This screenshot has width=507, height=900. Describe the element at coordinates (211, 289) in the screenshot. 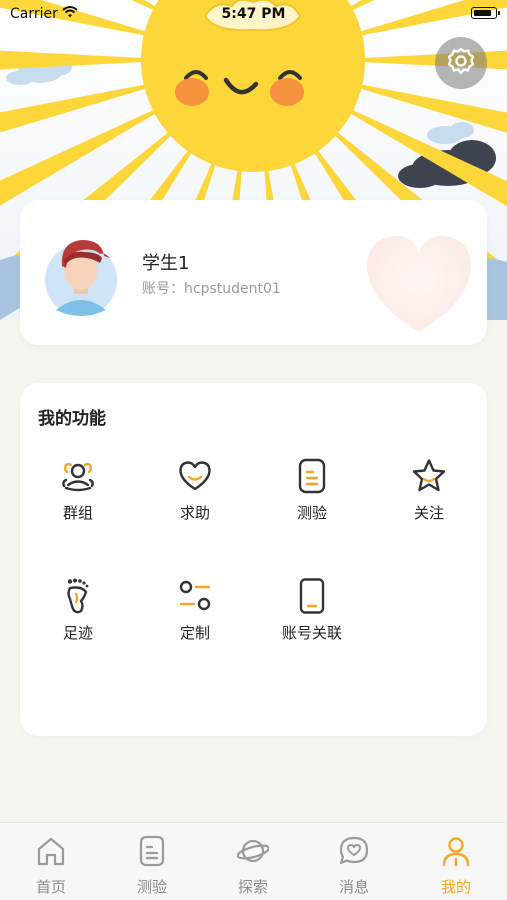

I see `profile-account: 账号：hcpstudent01` at that location.